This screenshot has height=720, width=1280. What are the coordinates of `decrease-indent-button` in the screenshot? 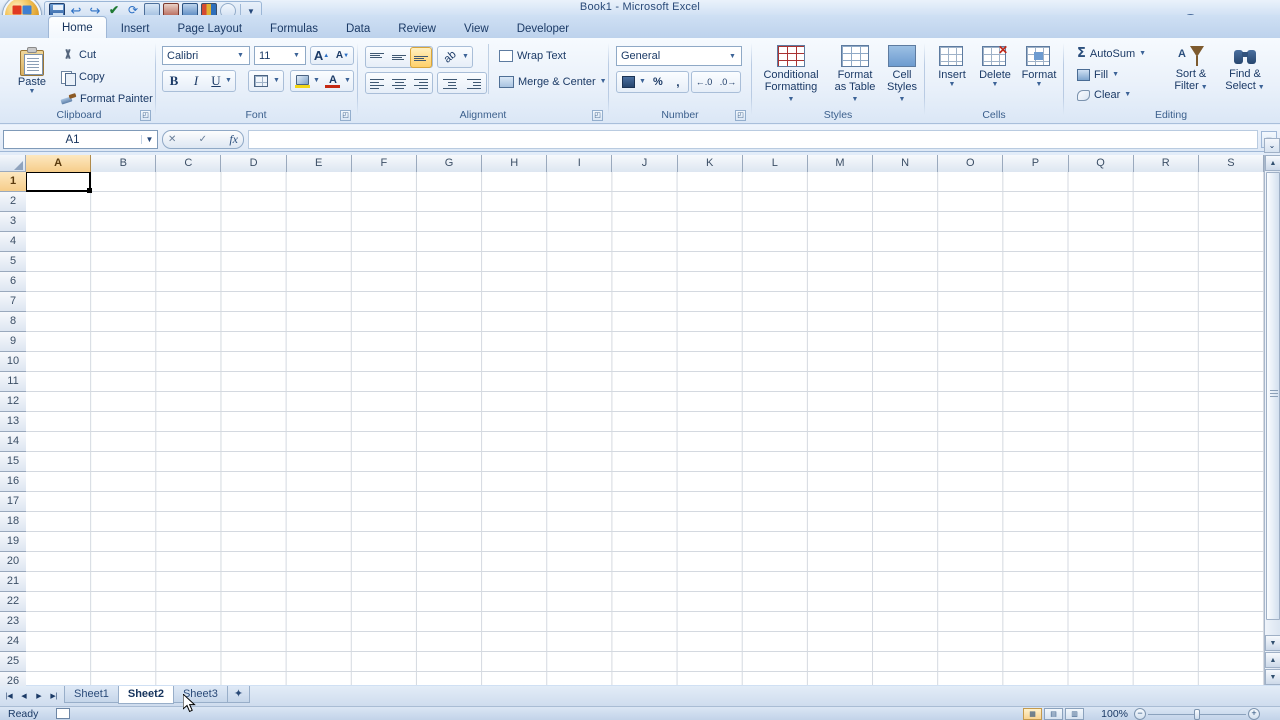 It's located at (450, 83).